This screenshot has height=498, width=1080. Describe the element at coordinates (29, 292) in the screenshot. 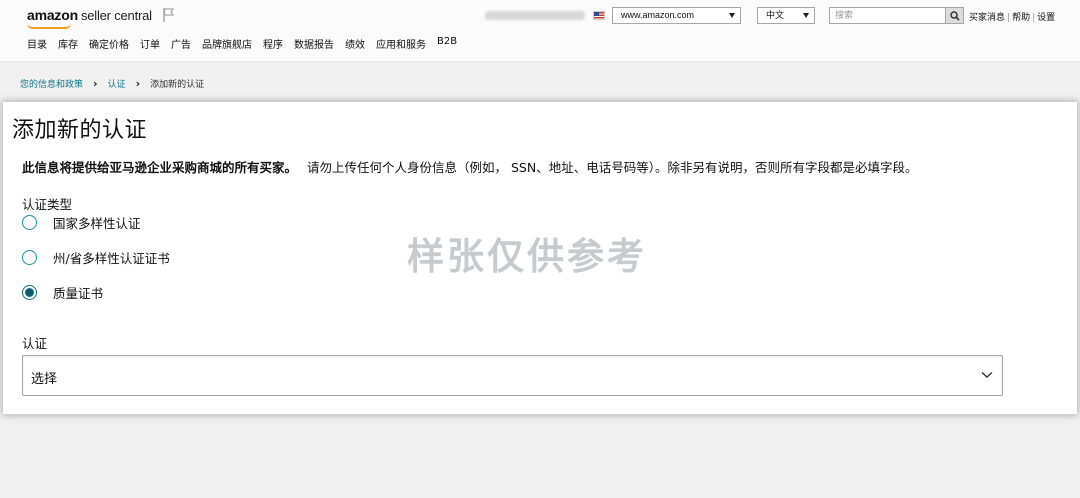

I see `radio-button-selected` at that location.